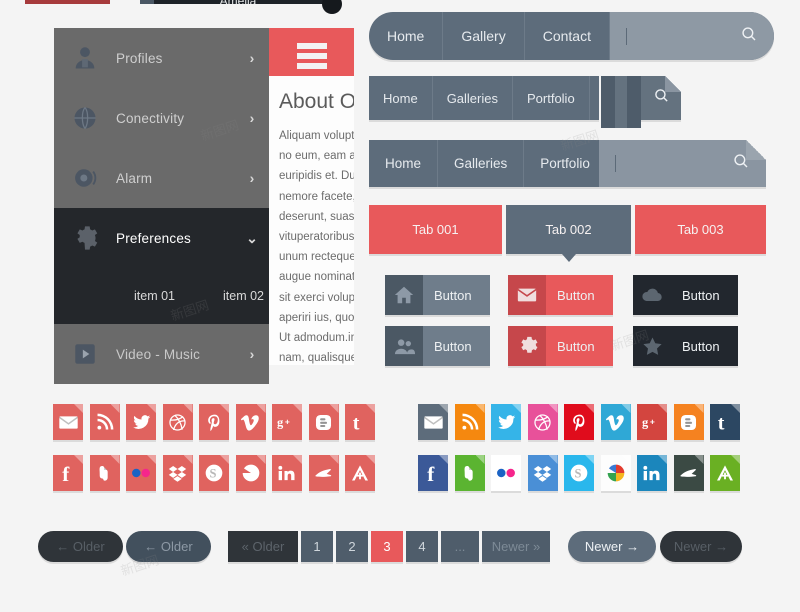 The width and height of the screenshot is (800, 612). I want to click on home-icon, so click(404, 295).